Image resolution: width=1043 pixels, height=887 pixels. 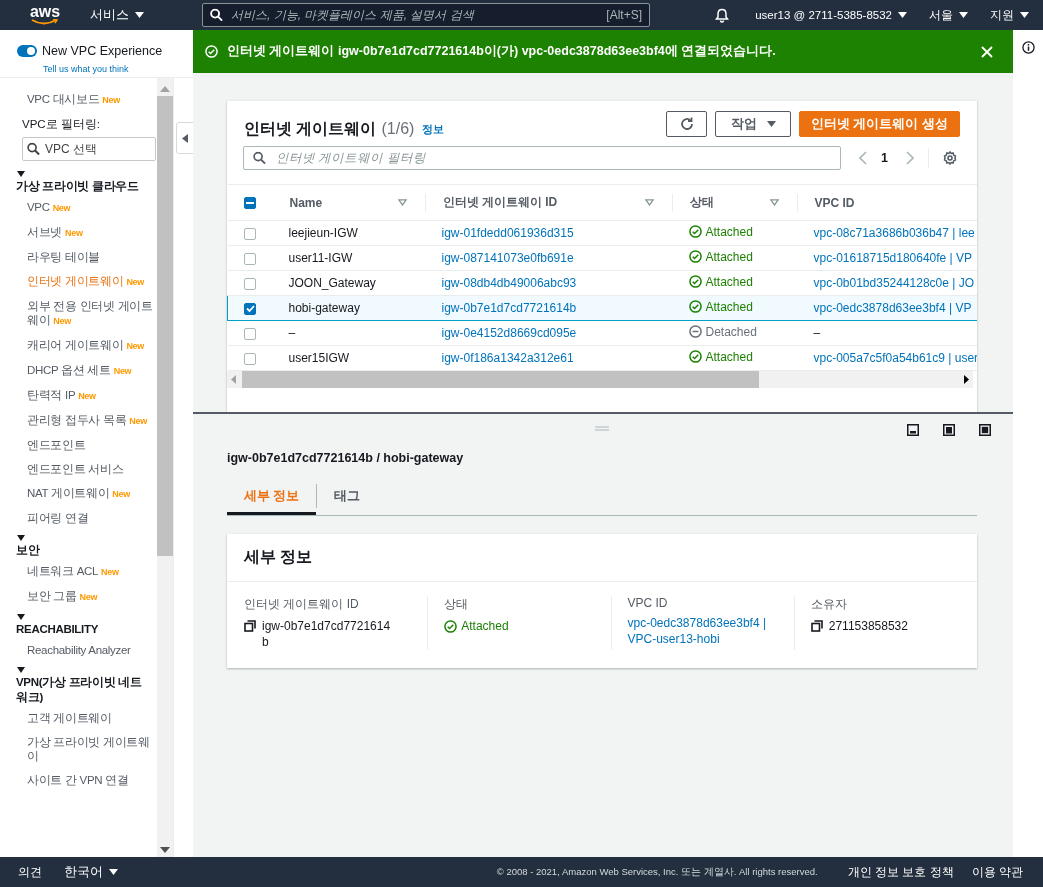 I want to click on copyright-text: © 2008 - 2021, Amazon Web Services, Inc. 또는 계열사. All rights reserved., so click(x=657, y=872).